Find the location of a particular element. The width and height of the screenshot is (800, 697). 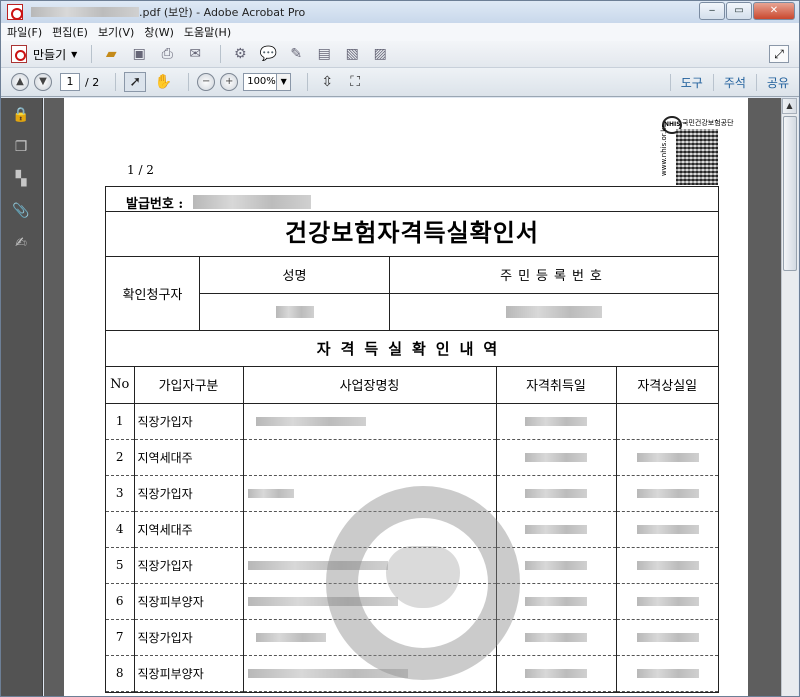

row-no: 2 is located at coordinates (120, 457).